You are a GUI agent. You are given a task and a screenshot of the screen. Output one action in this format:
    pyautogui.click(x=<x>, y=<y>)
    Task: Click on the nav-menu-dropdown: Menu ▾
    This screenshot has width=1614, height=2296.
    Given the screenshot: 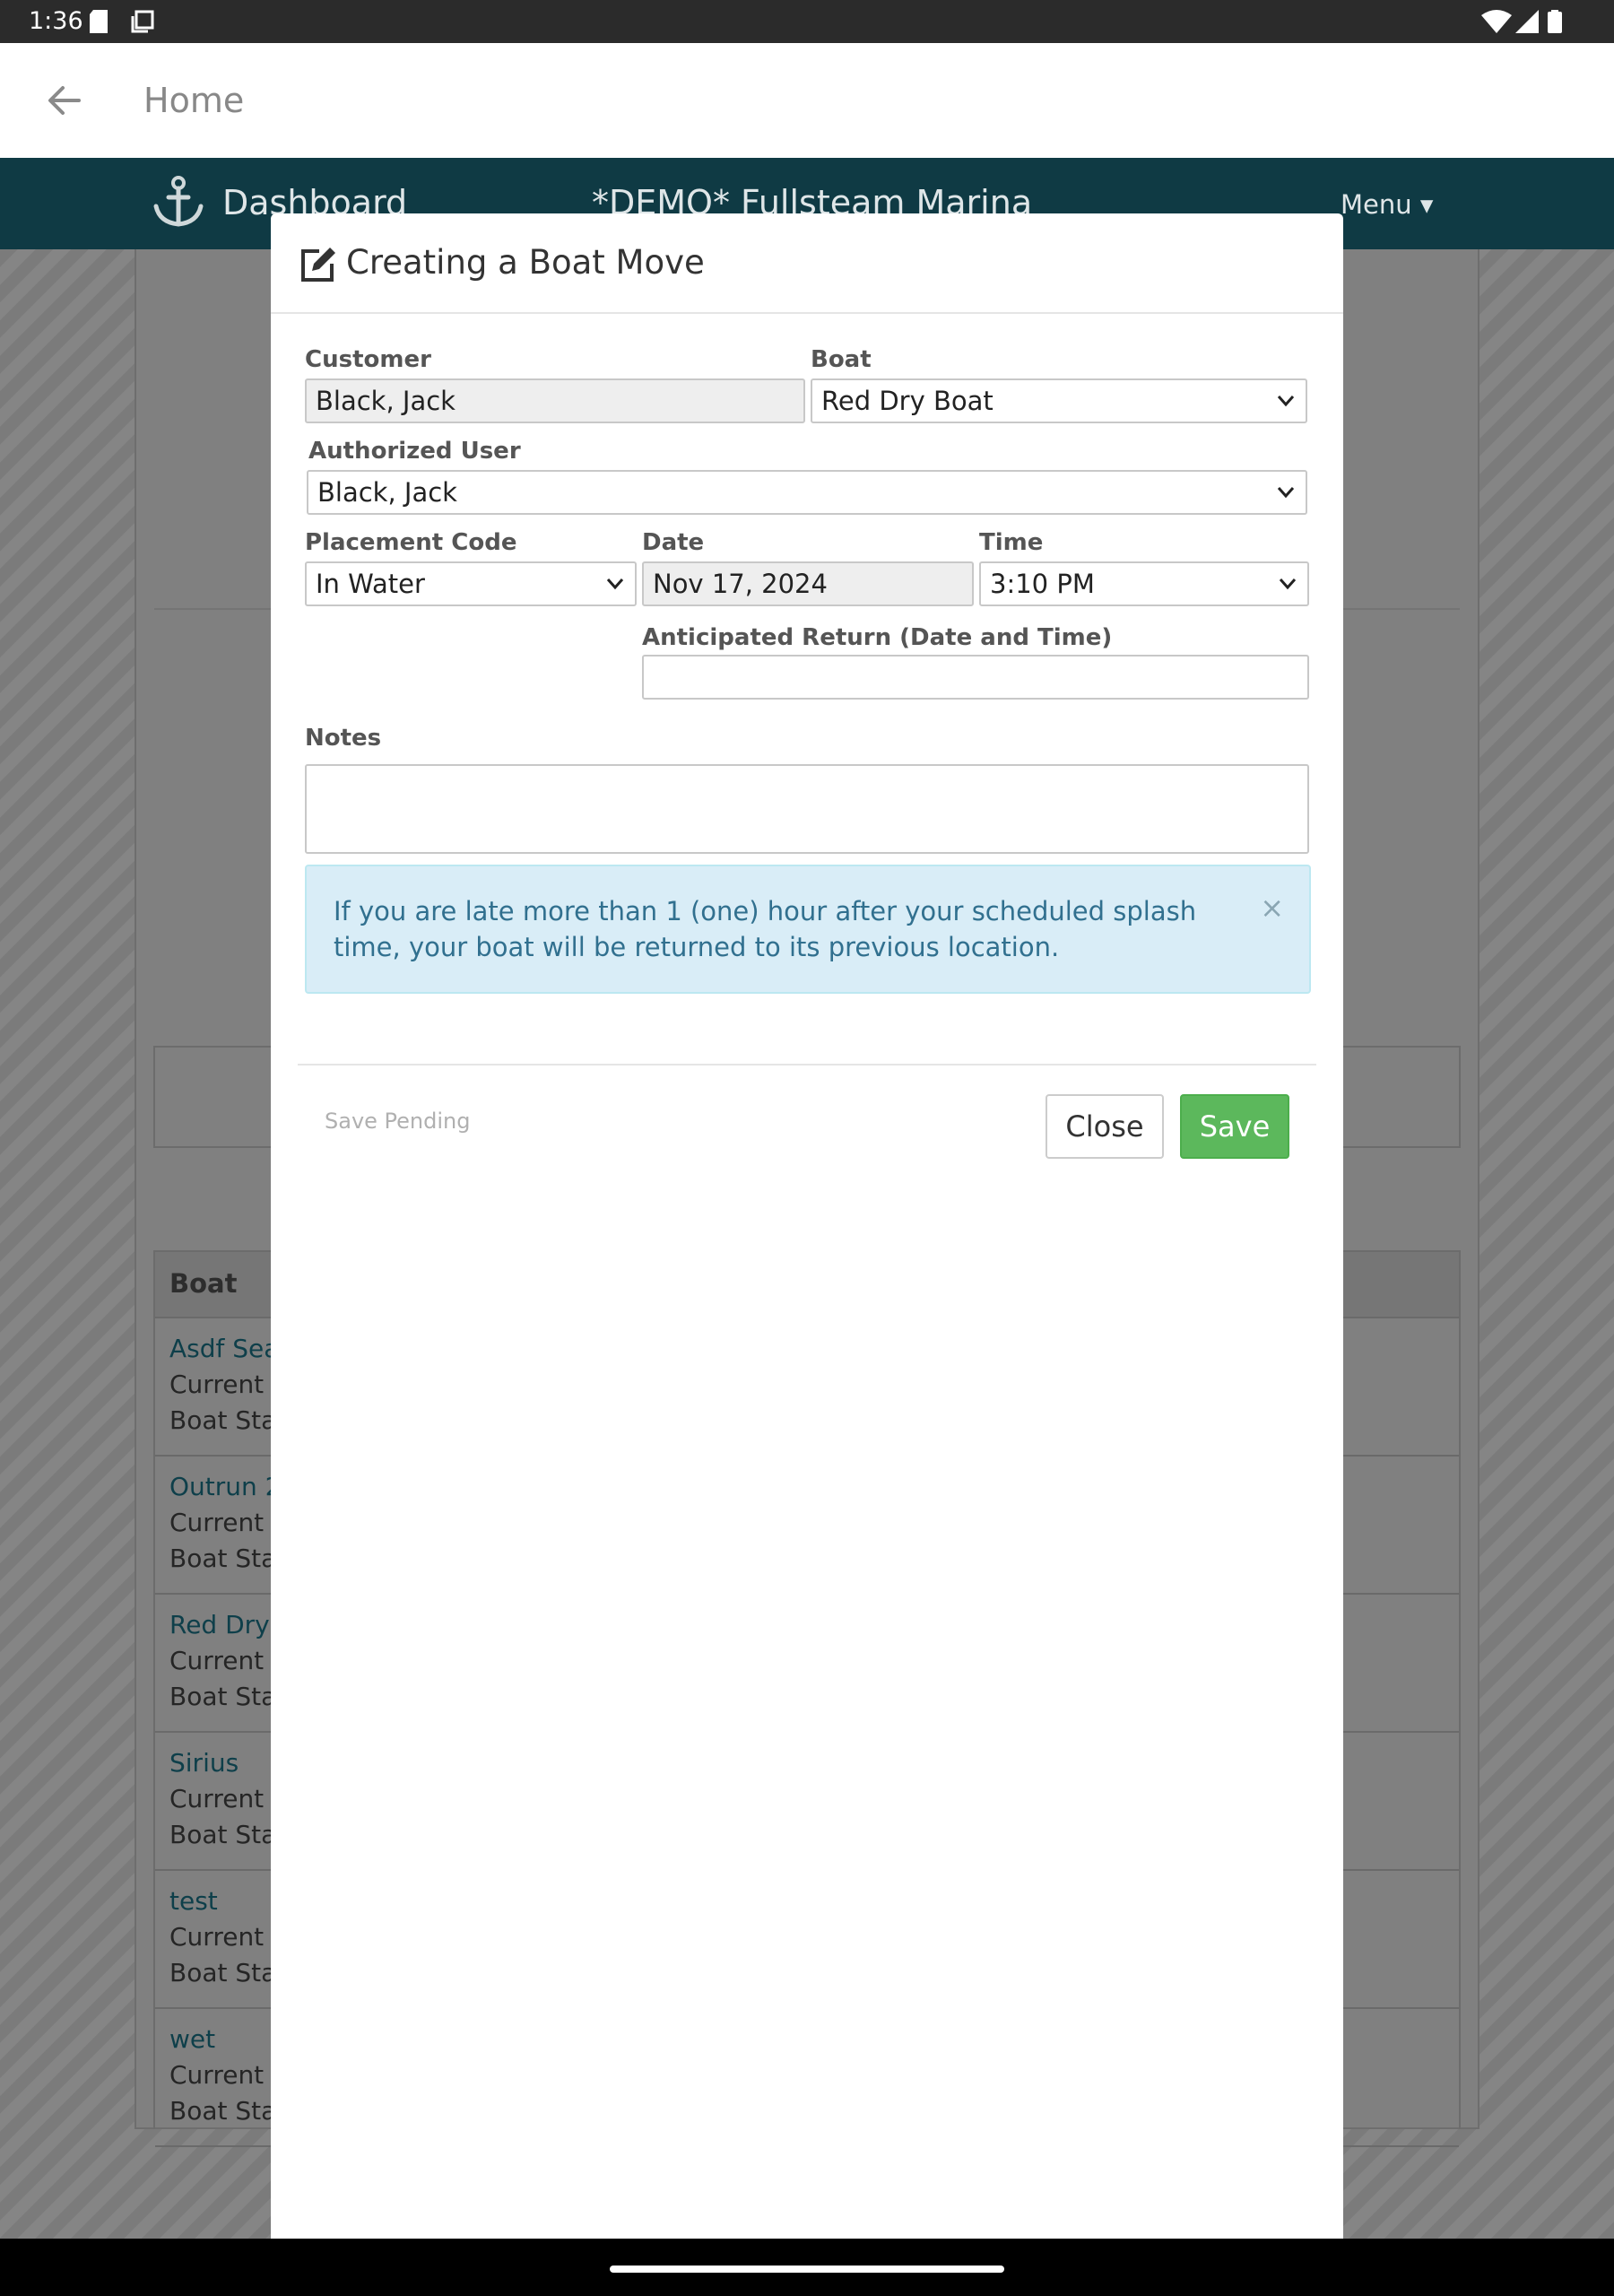 What is the action you would take?
    pyautogui.click(x=1387, y=204)
    